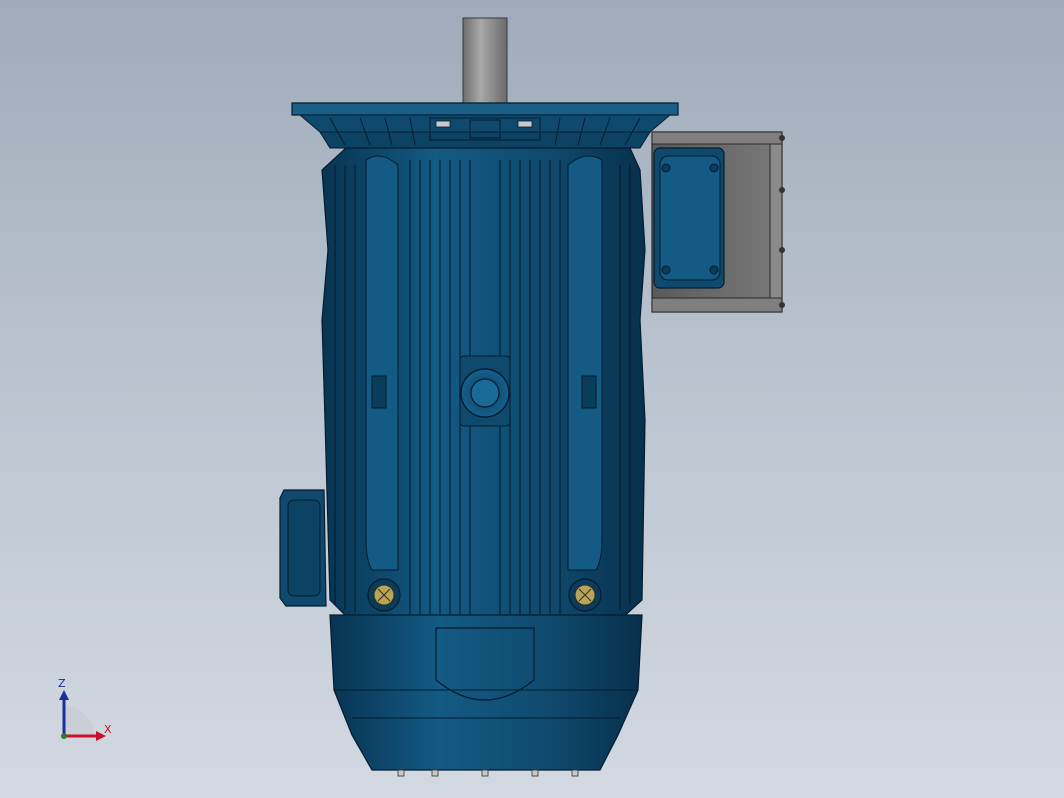  I want to click on grease-nipple-left, so click(384, 595).